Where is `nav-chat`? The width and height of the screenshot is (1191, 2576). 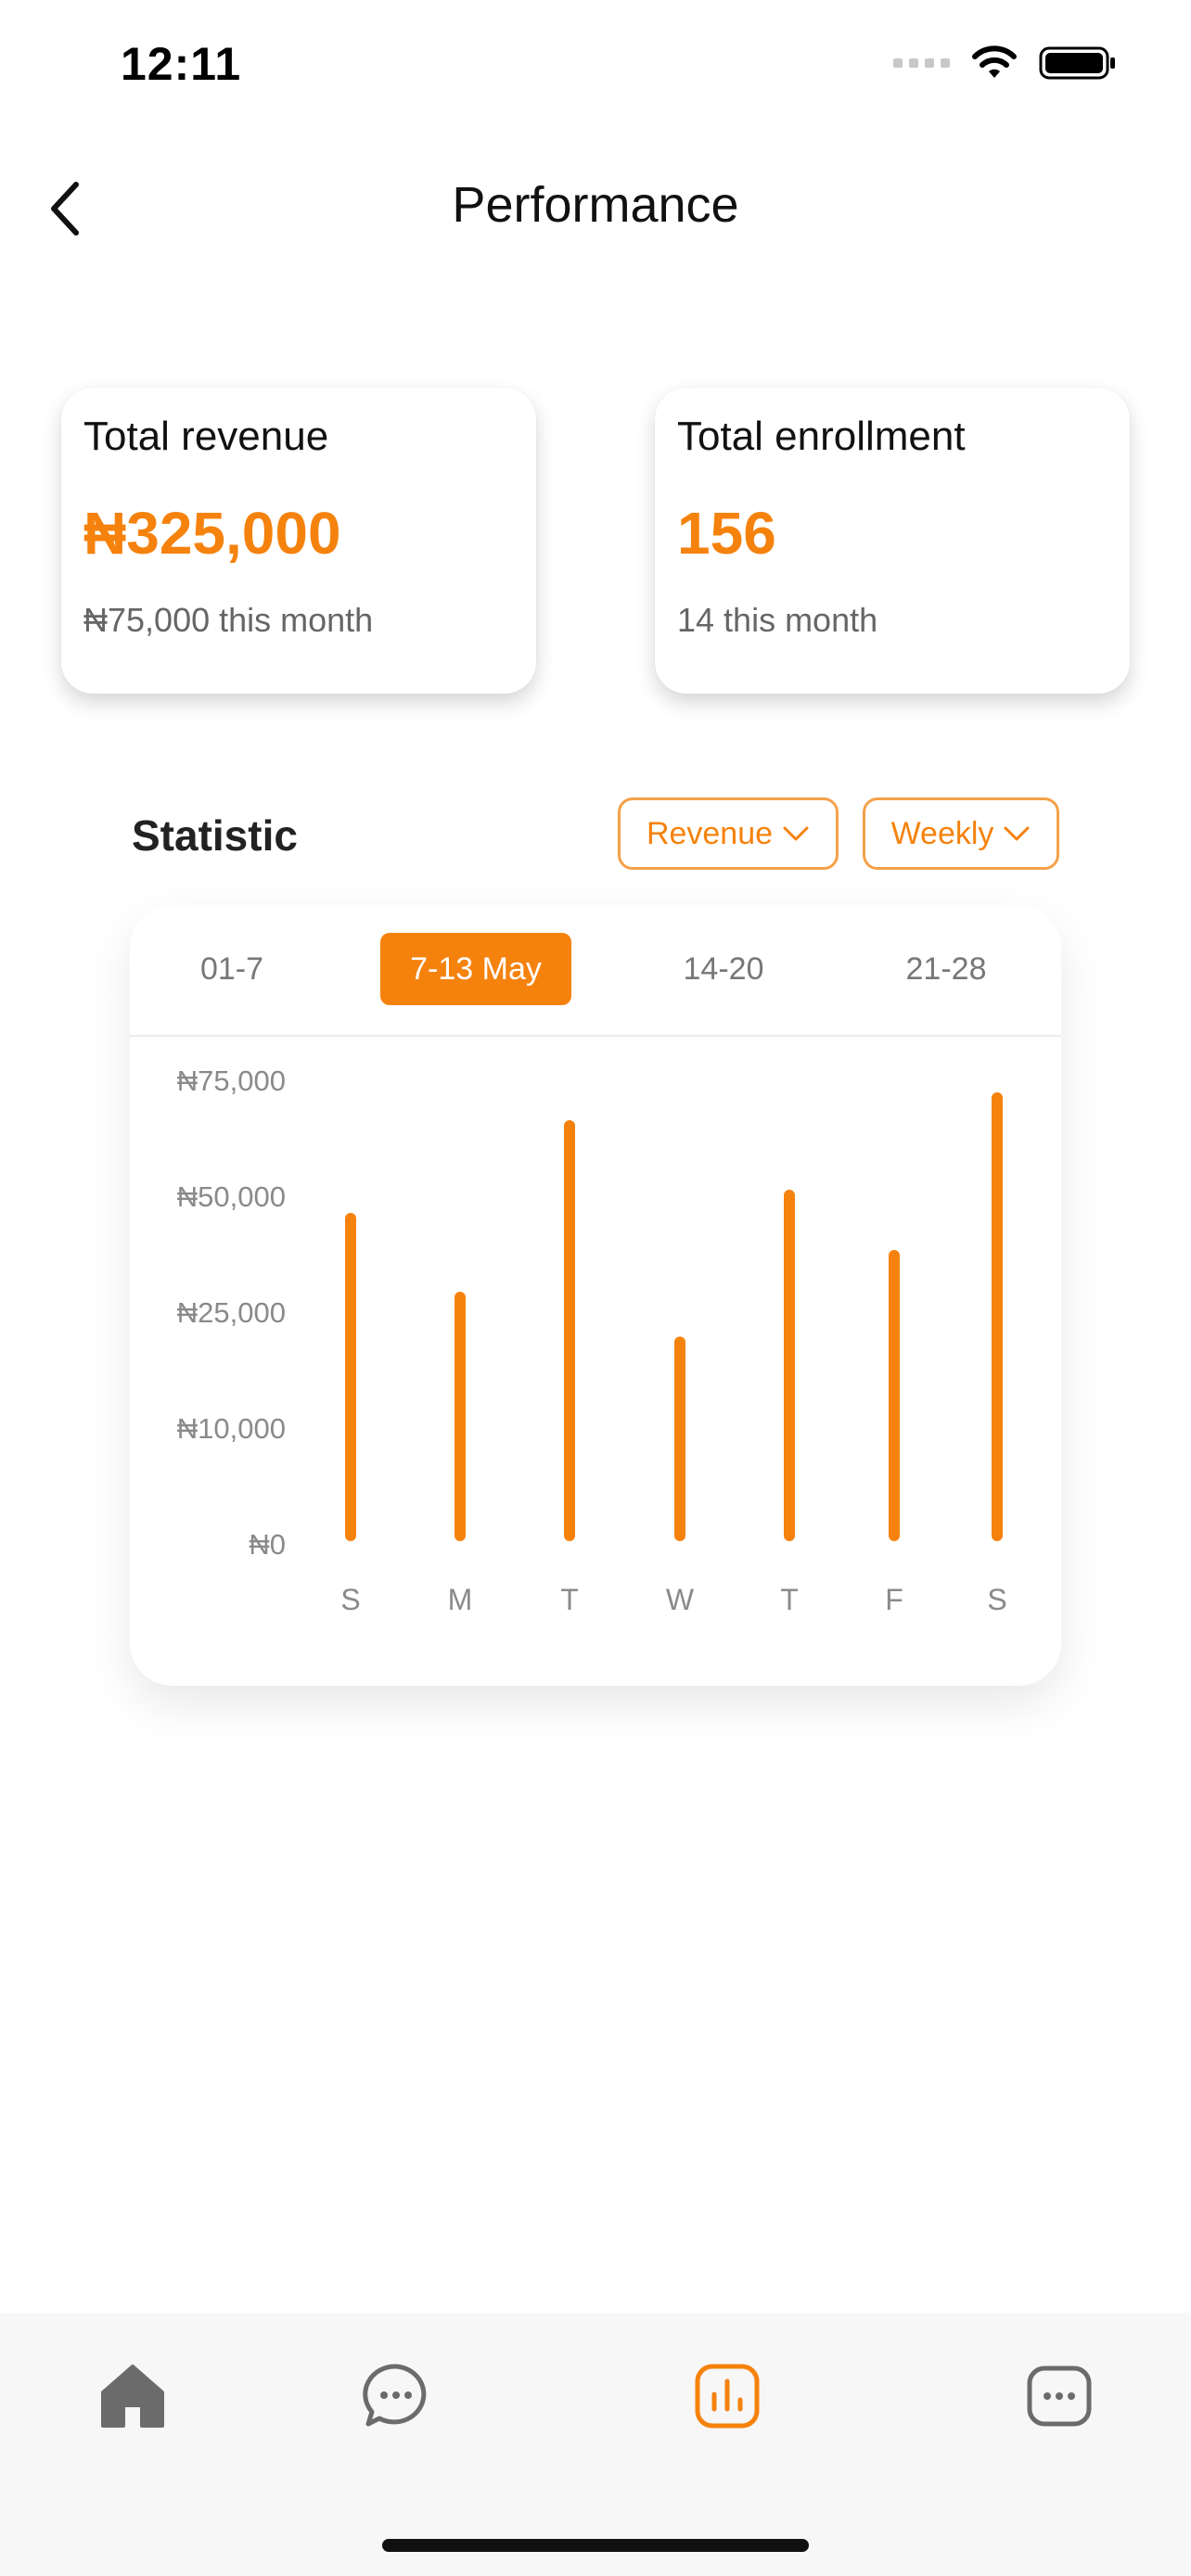
nav-chat is located at coordinates (396, 2396).